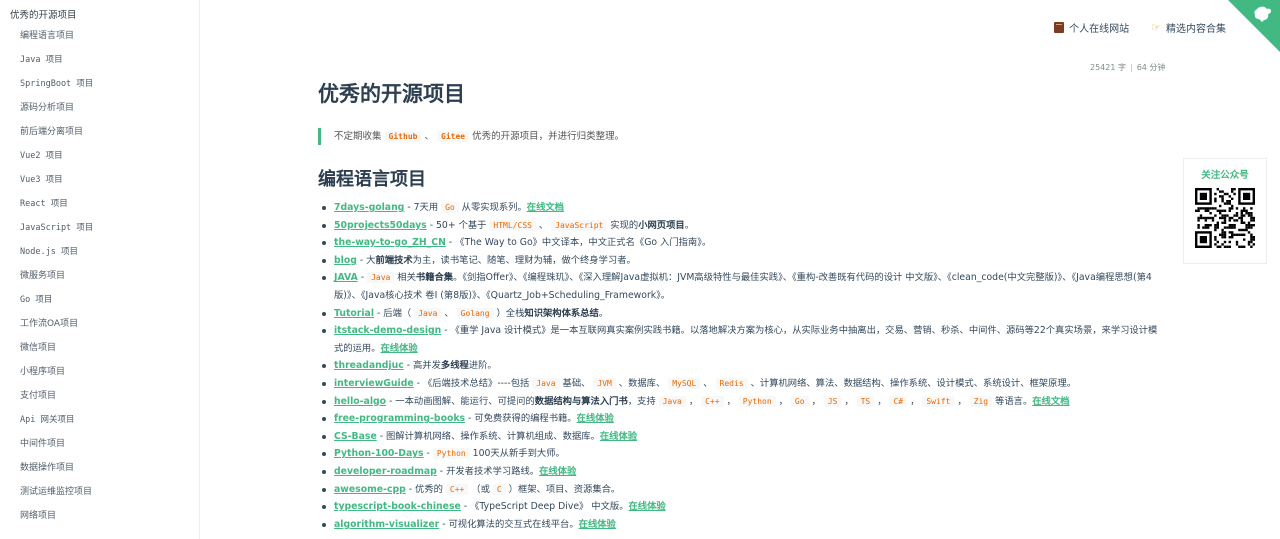  I want to click on project-link: typescript-book-chinese, so click(397, 506).